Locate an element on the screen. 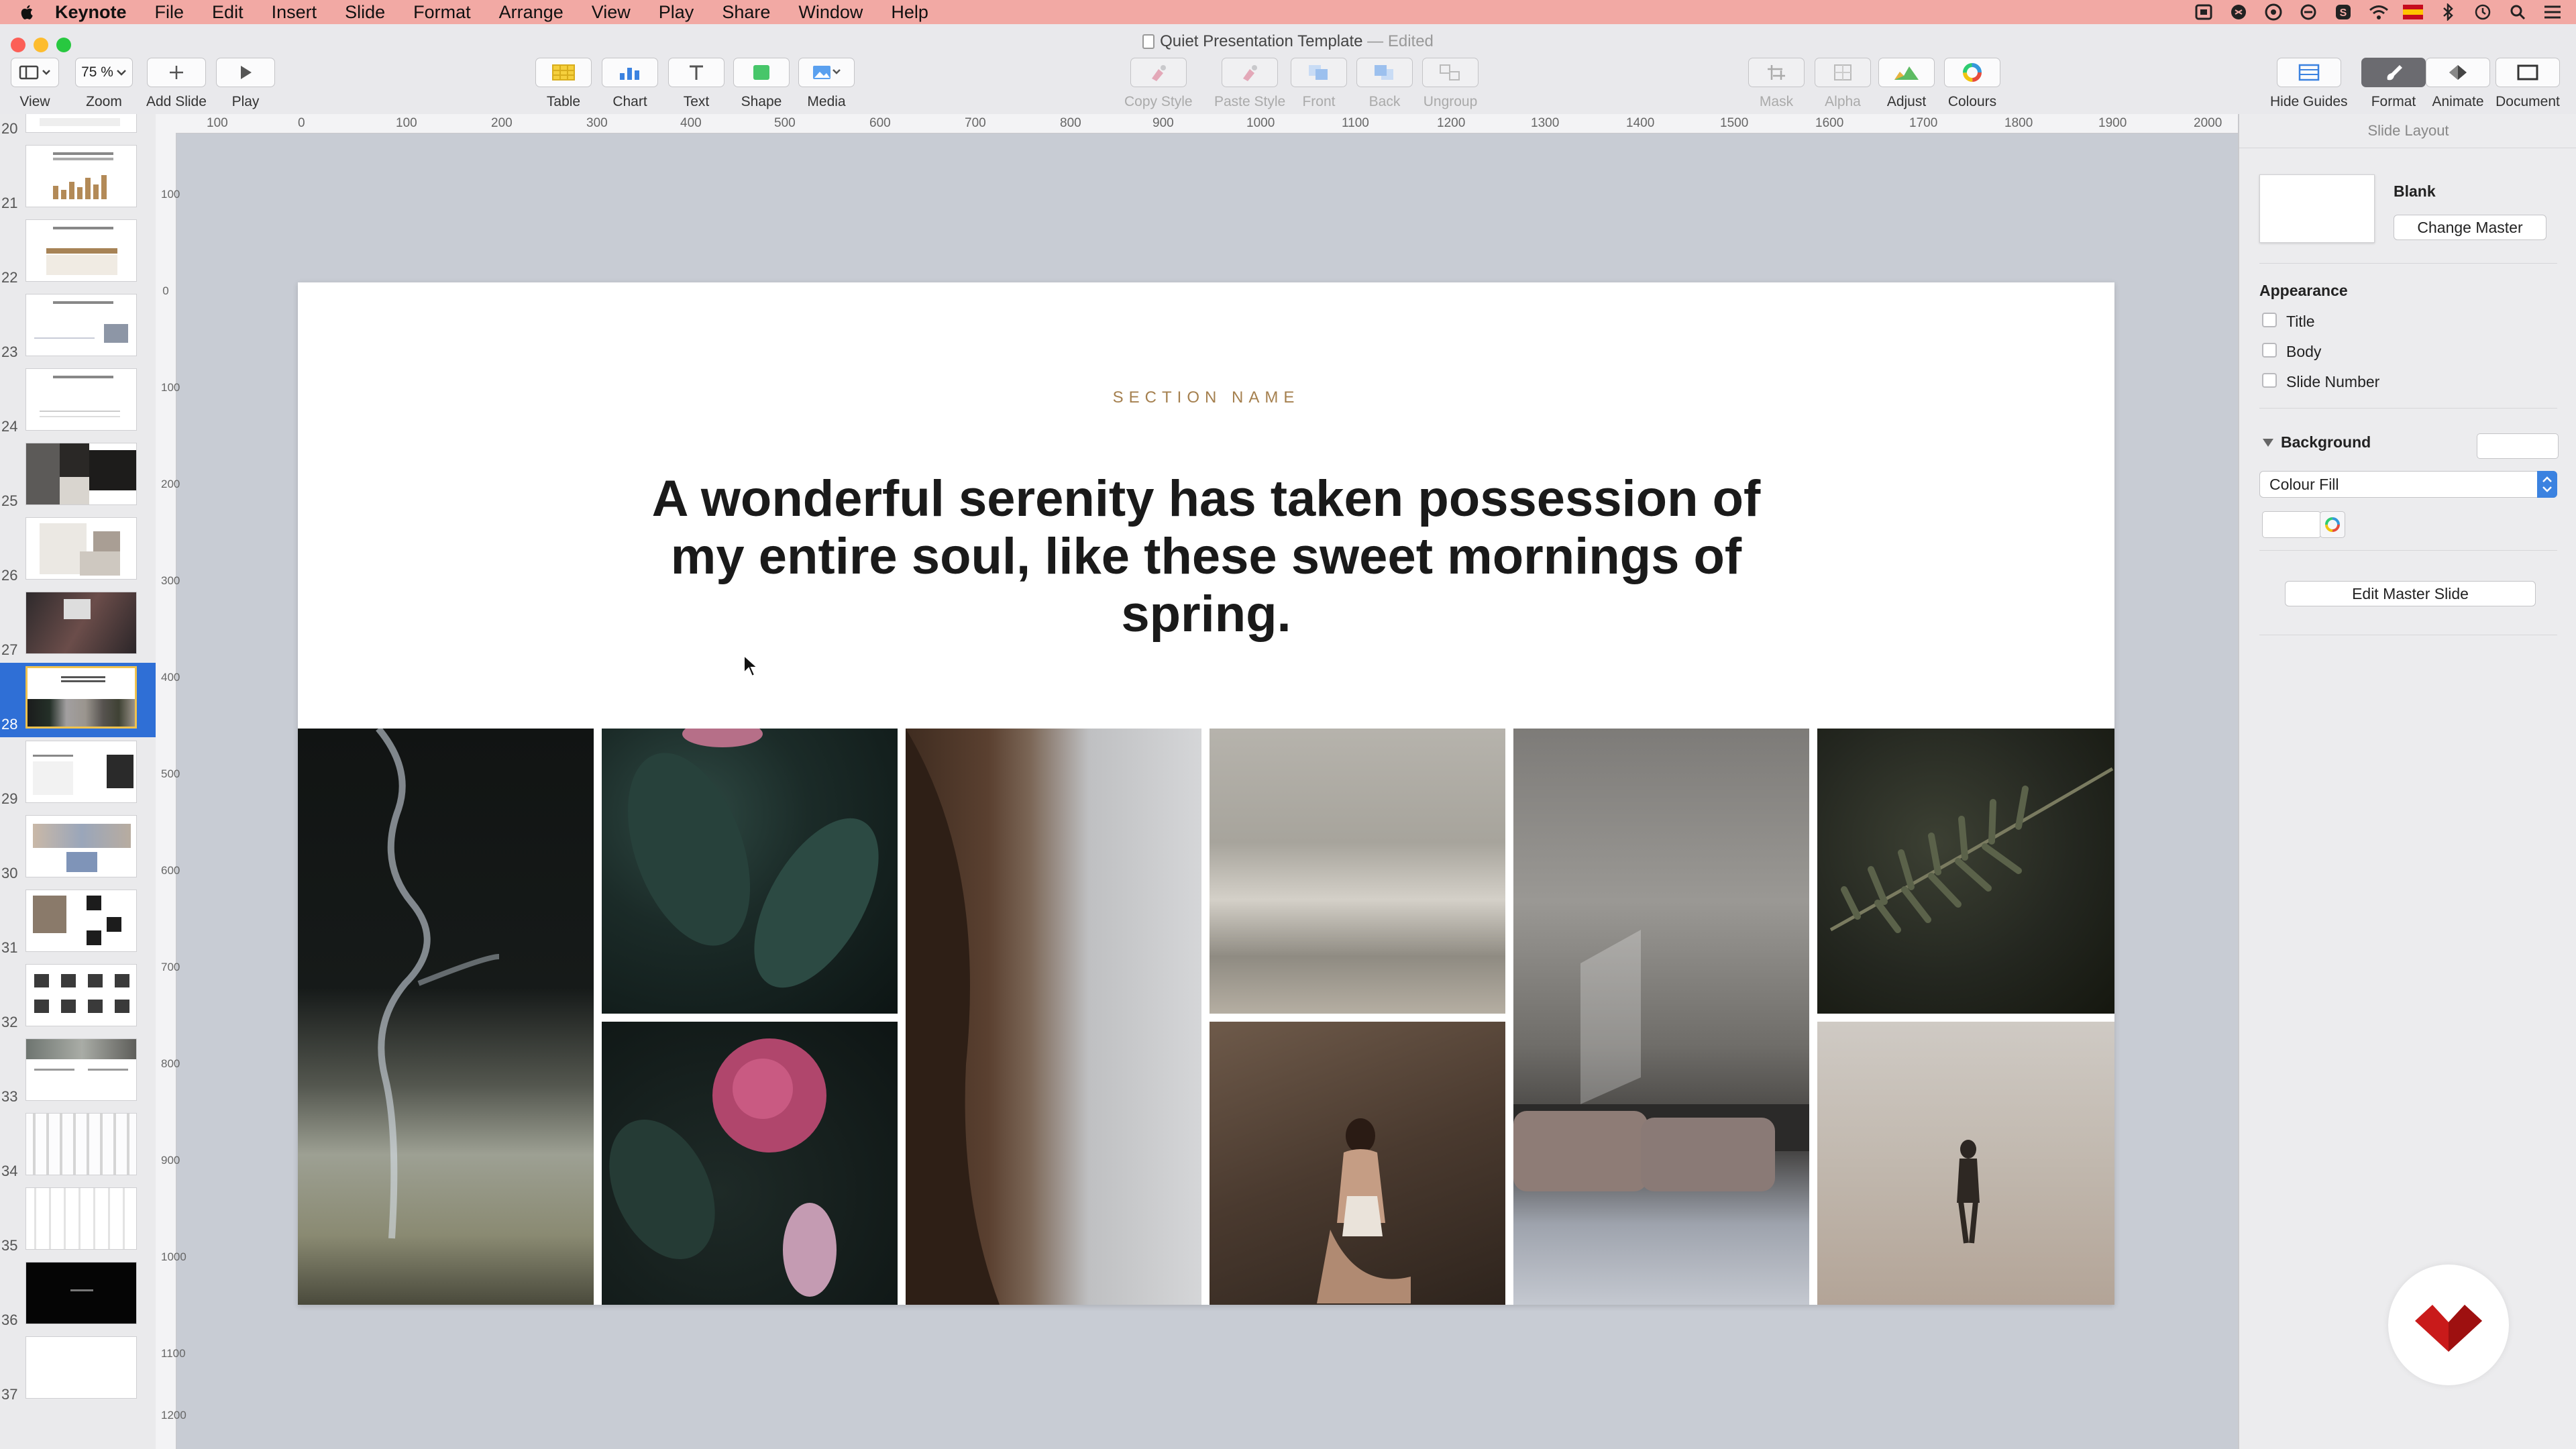 The width and height of the screenshot is (2576, 1449). colours-button: Colours is located at coordinates (1972, 84).